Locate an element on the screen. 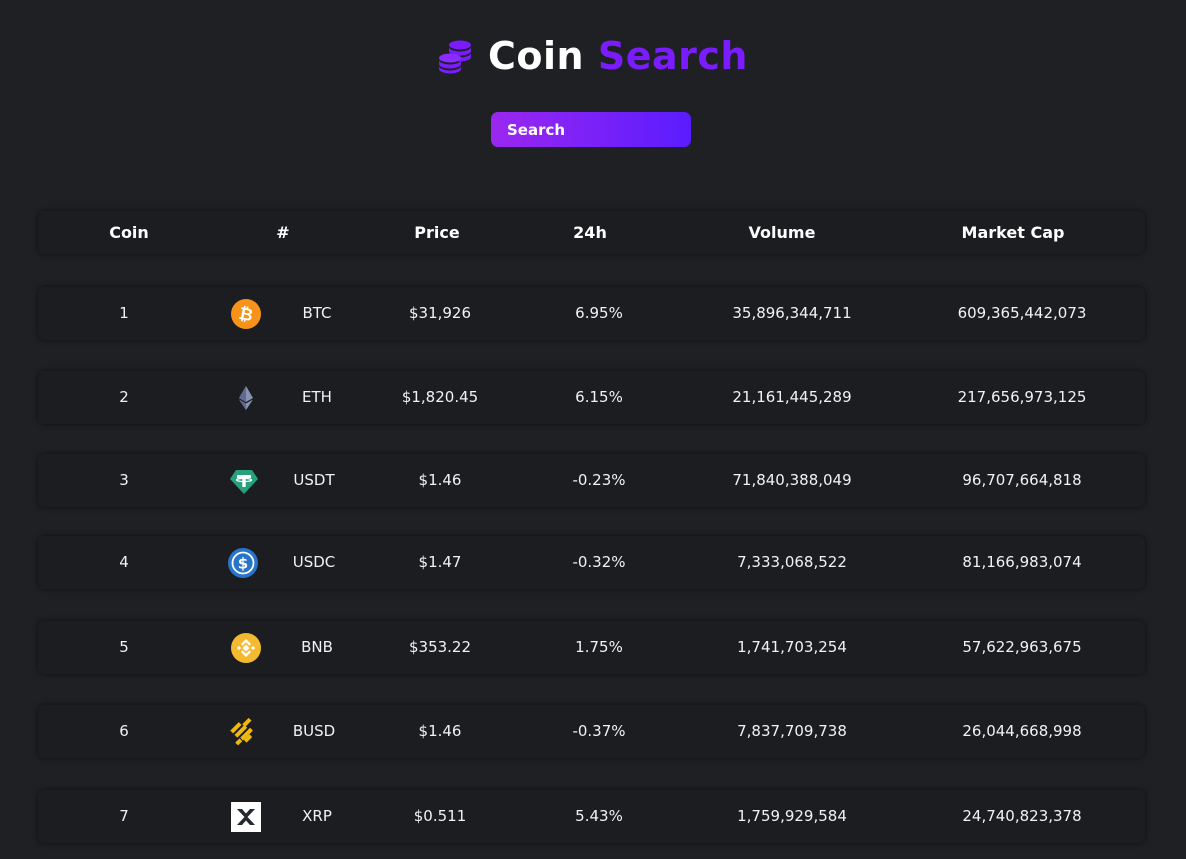 Image resolution: width=1186 pixels, height=859 pixels. row-volume: 21,161,445,289 is located at coordinates (792, 397).